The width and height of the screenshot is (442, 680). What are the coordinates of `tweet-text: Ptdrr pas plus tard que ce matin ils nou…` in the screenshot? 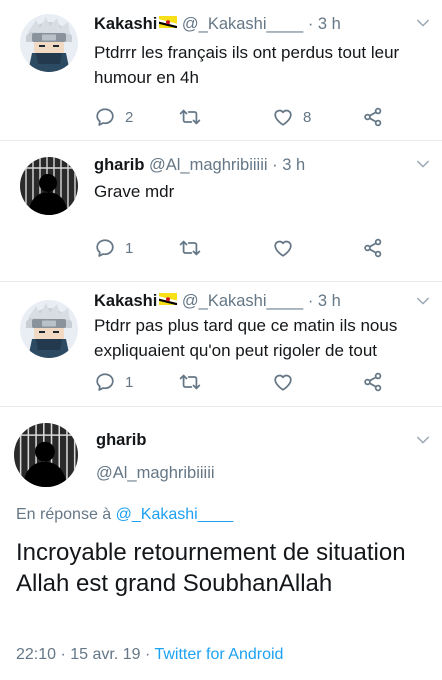 It's located at (246, 338).